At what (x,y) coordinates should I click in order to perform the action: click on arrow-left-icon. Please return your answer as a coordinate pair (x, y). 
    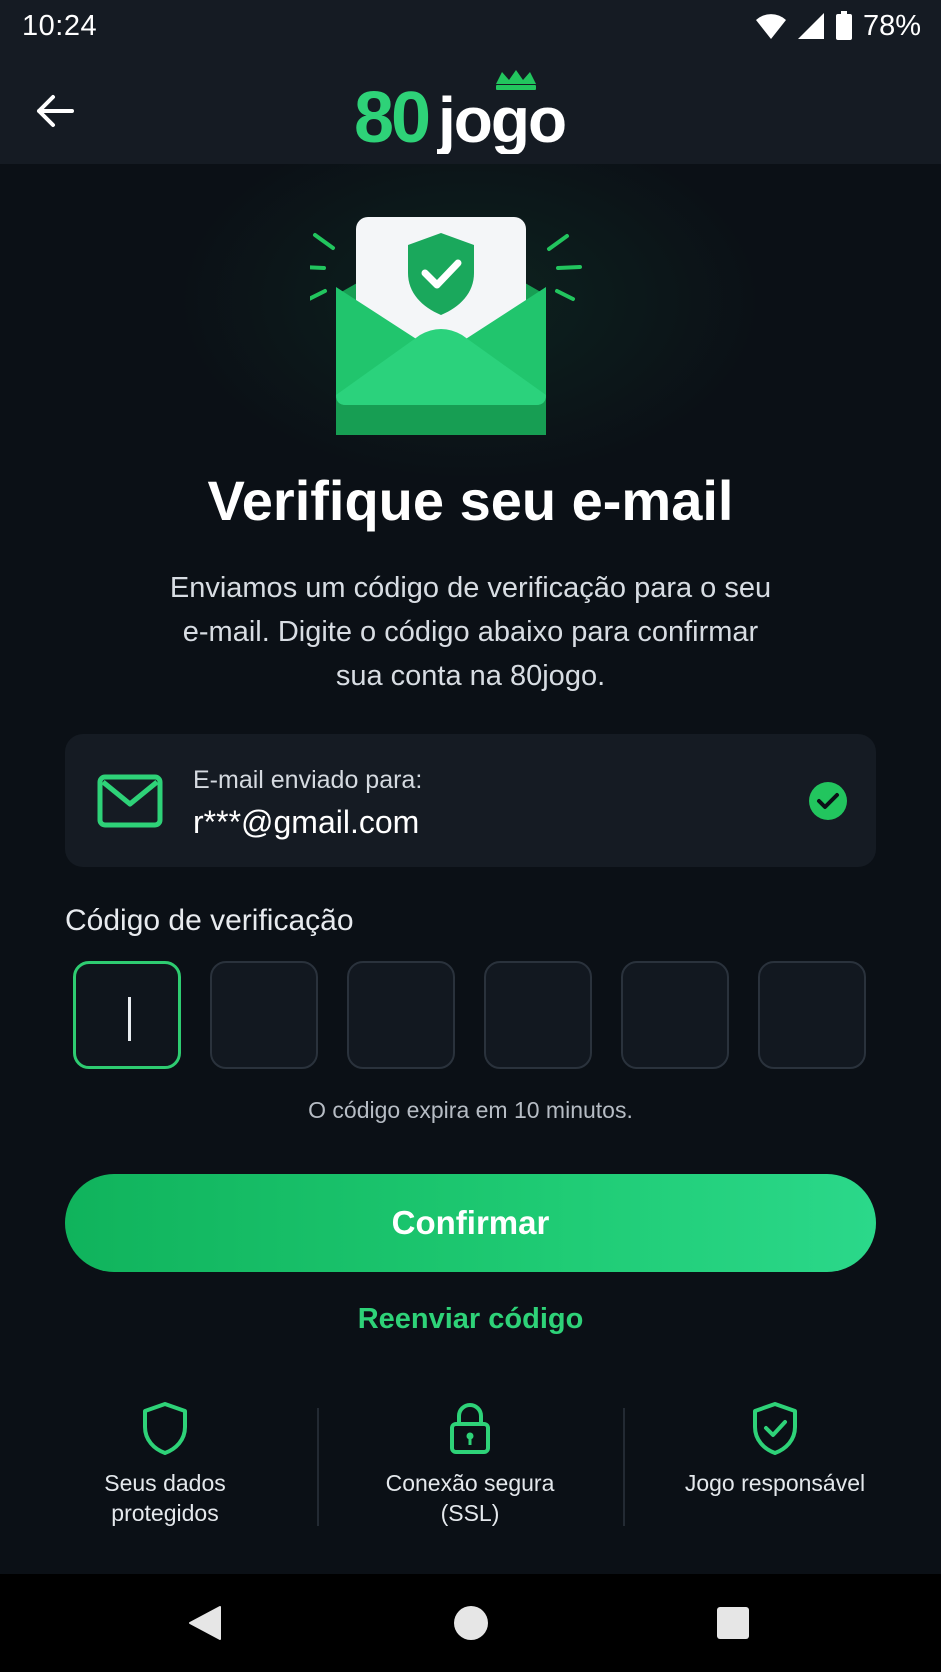
    Looking at the image, I should click on (55, 111).